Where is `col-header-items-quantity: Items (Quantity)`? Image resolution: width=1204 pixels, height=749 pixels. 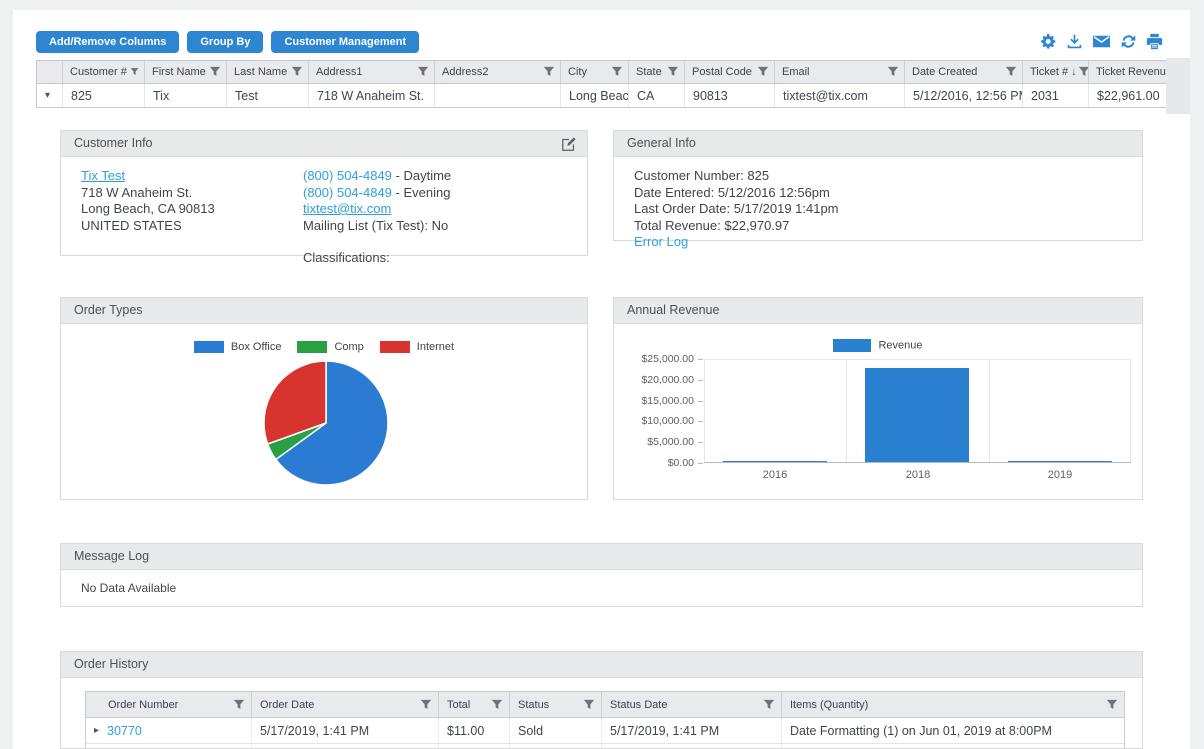 col-header-items-quantity: Items (Quantity) is located at coordinates (953, 704).